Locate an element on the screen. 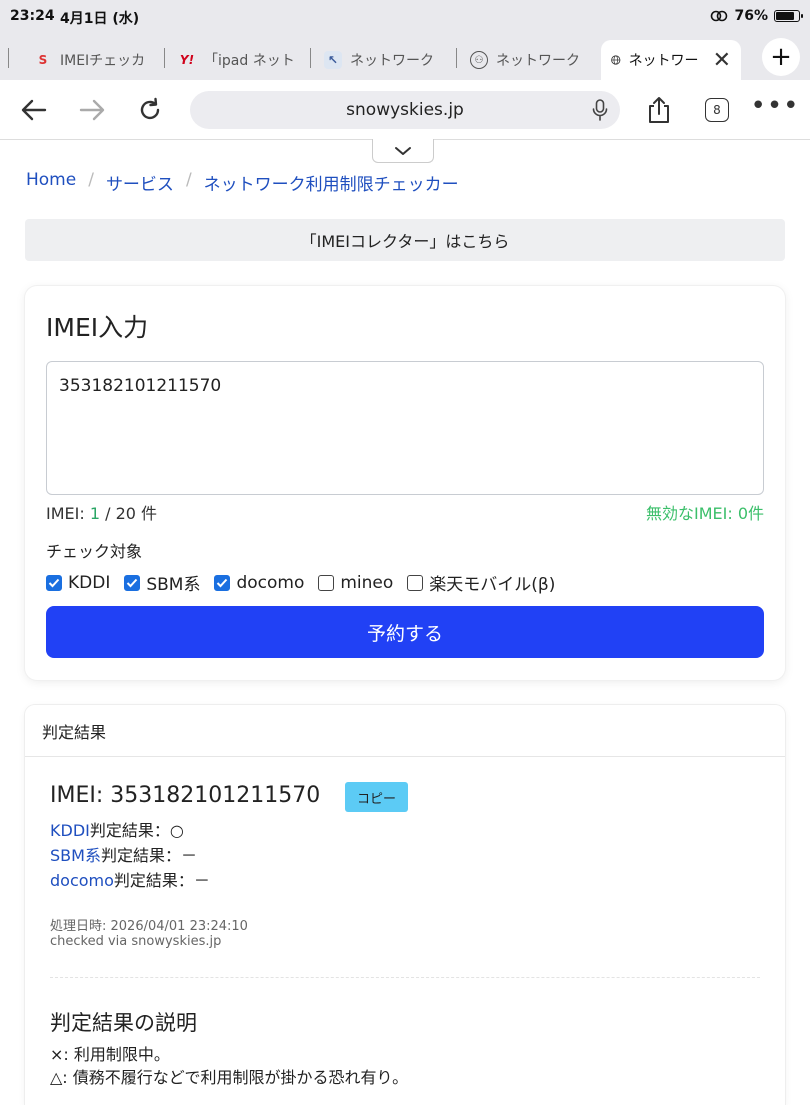  checkbox-sbm: SBM系 is located at coordinates (162, 582).